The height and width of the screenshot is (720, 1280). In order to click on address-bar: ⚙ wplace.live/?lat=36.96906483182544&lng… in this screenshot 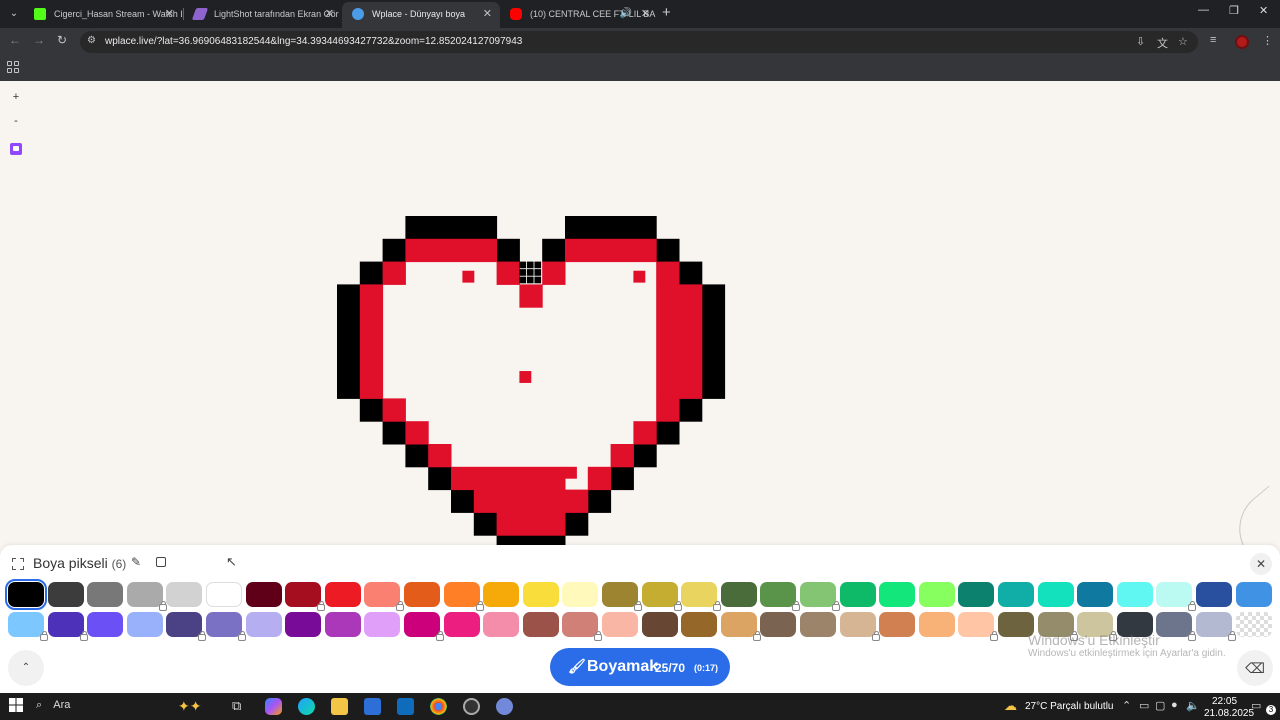, I will do `click(639, 42)`.